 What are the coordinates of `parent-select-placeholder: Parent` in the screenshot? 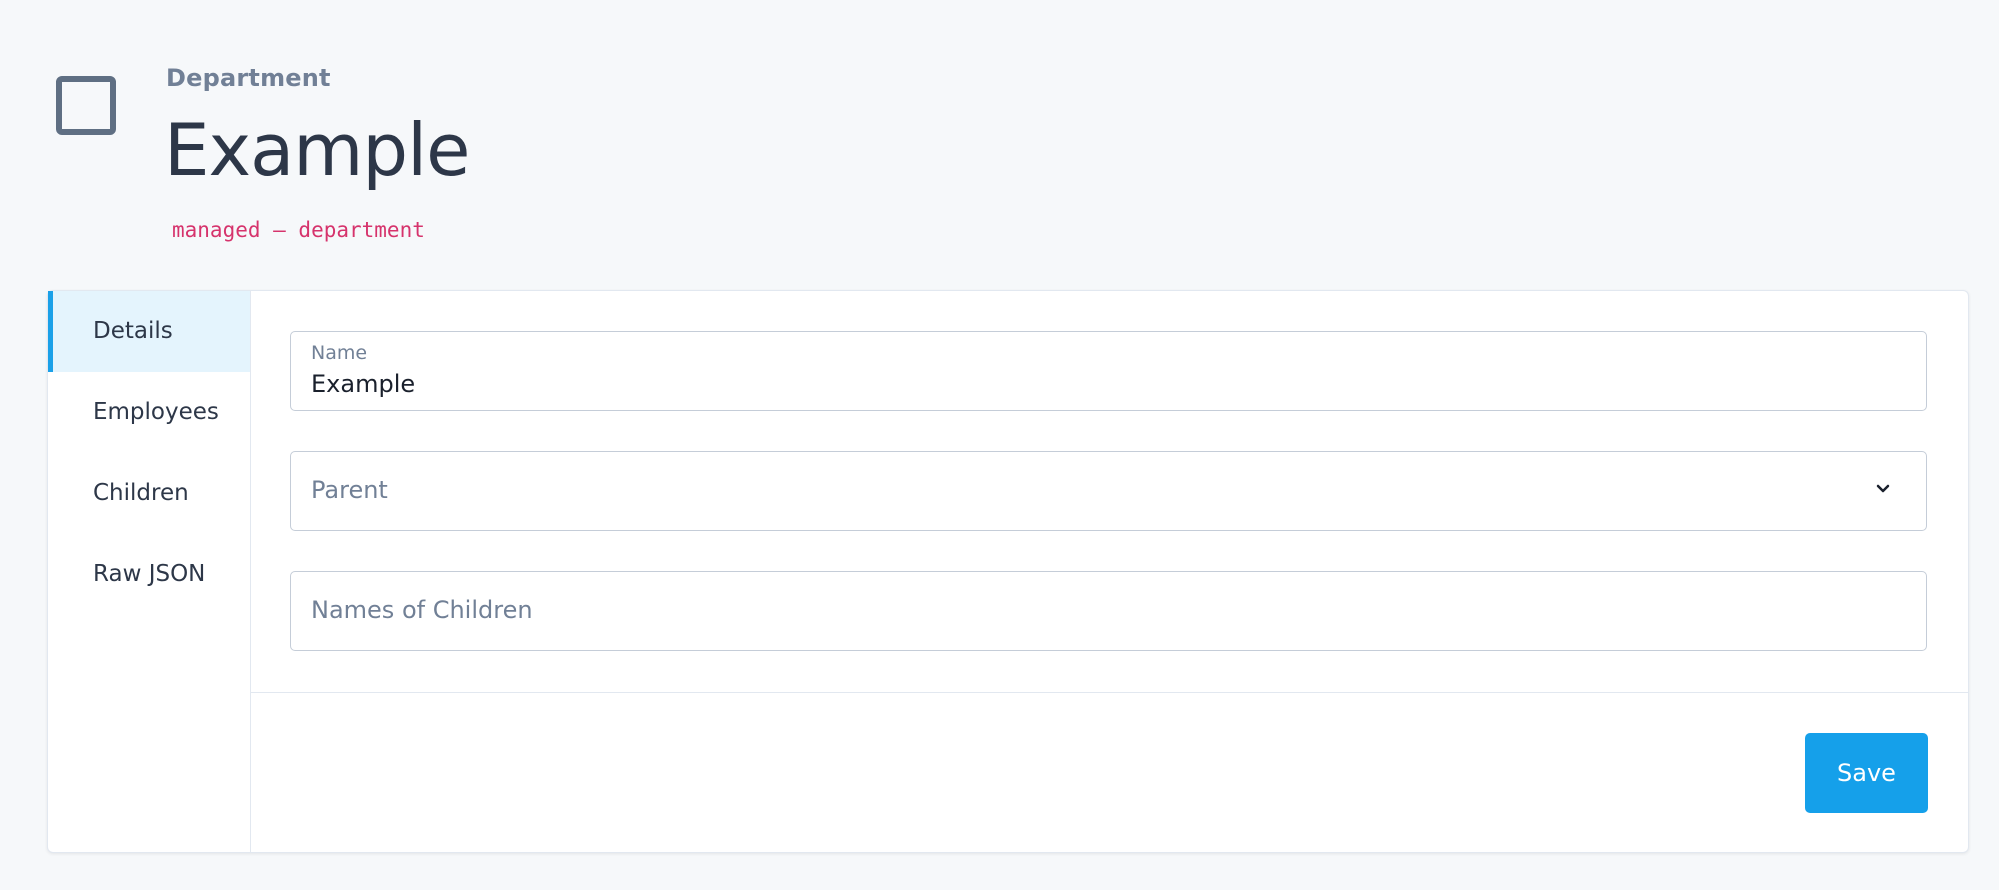 It's located at (349, 490).